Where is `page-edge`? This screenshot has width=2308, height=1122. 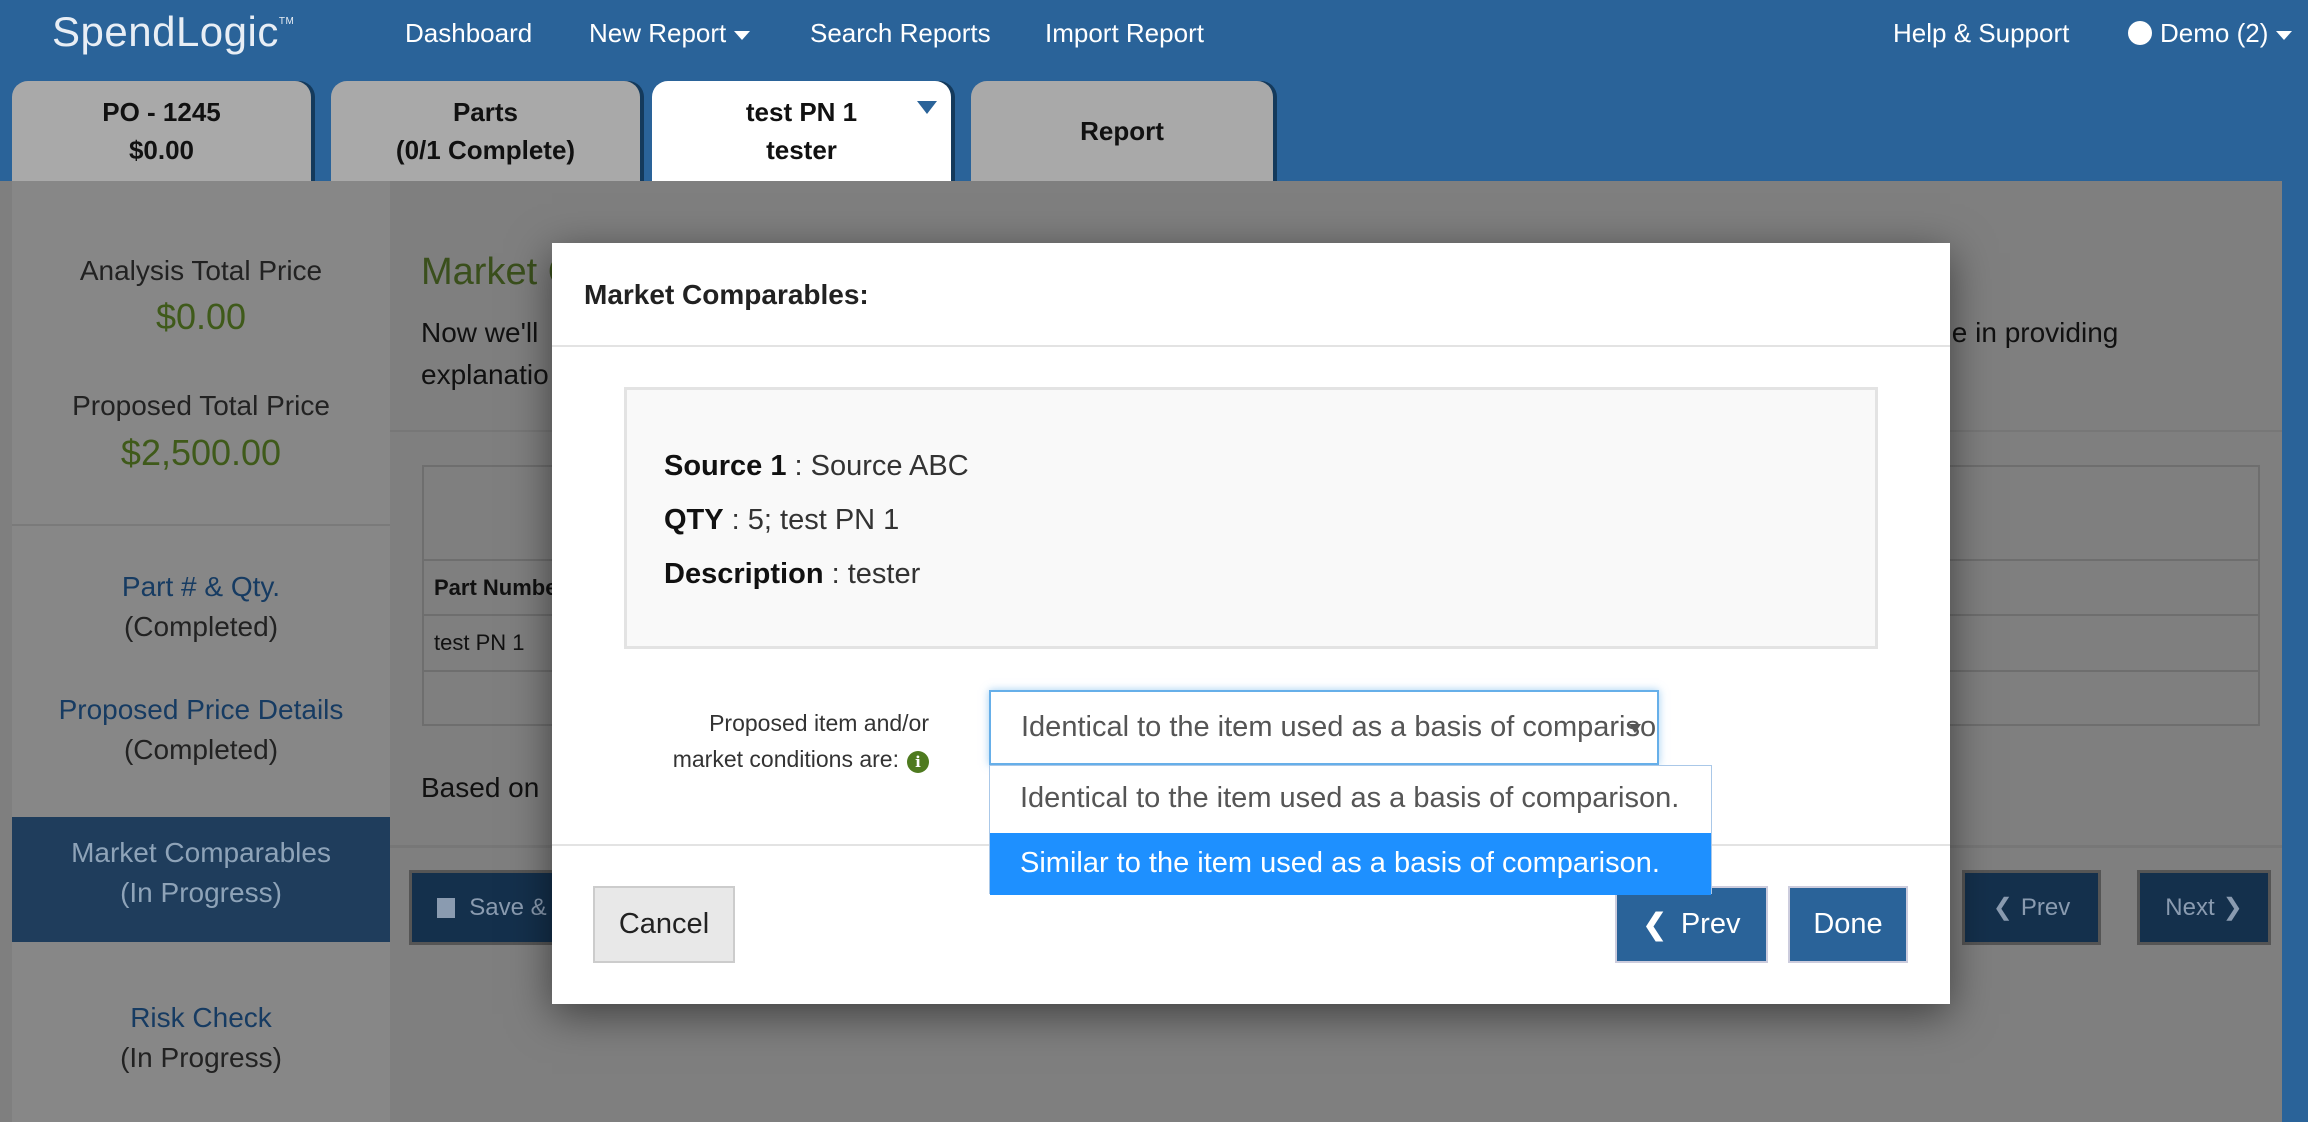 page-edge is located at coordinates (2295, 651).